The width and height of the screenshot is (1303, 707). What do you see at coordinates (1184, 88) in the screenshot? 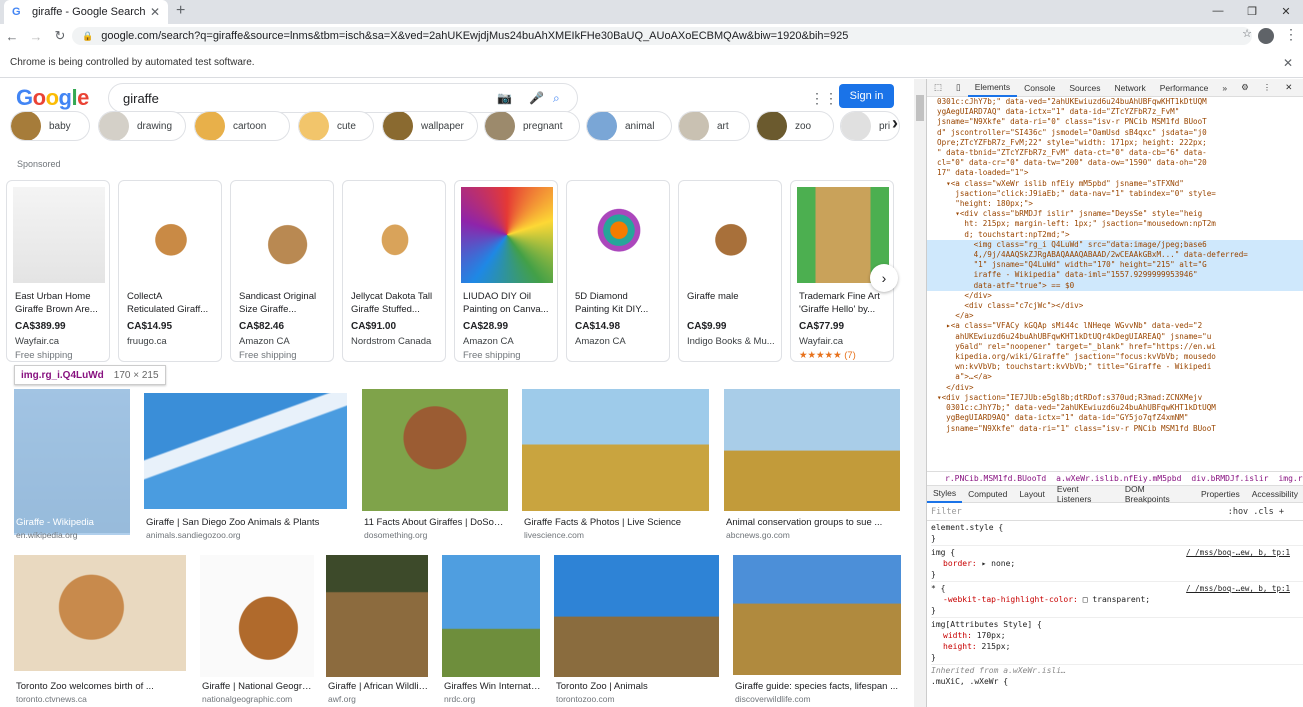
I see `tab-performance: Performance` at bounding box center [1184, 88].